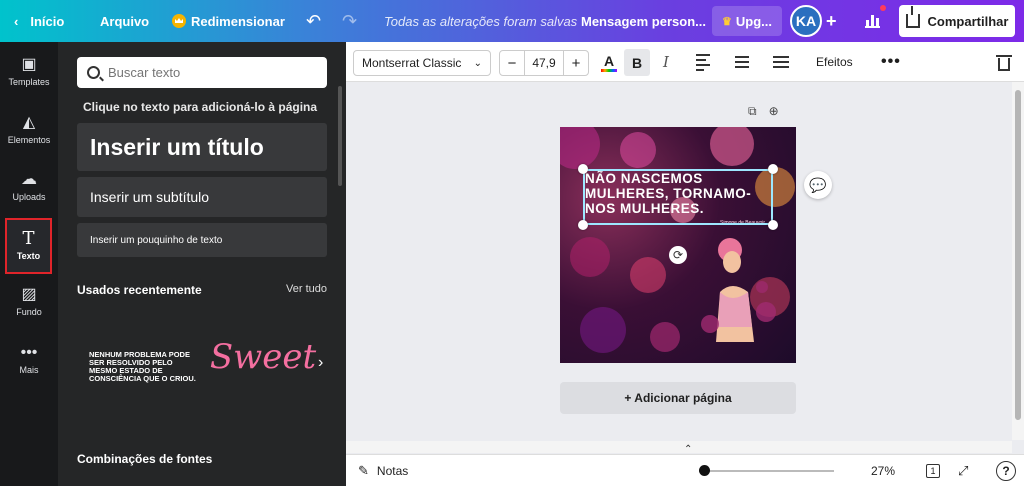  I want to click on duplicate-page-icon: ⧉, so click(752, 111).